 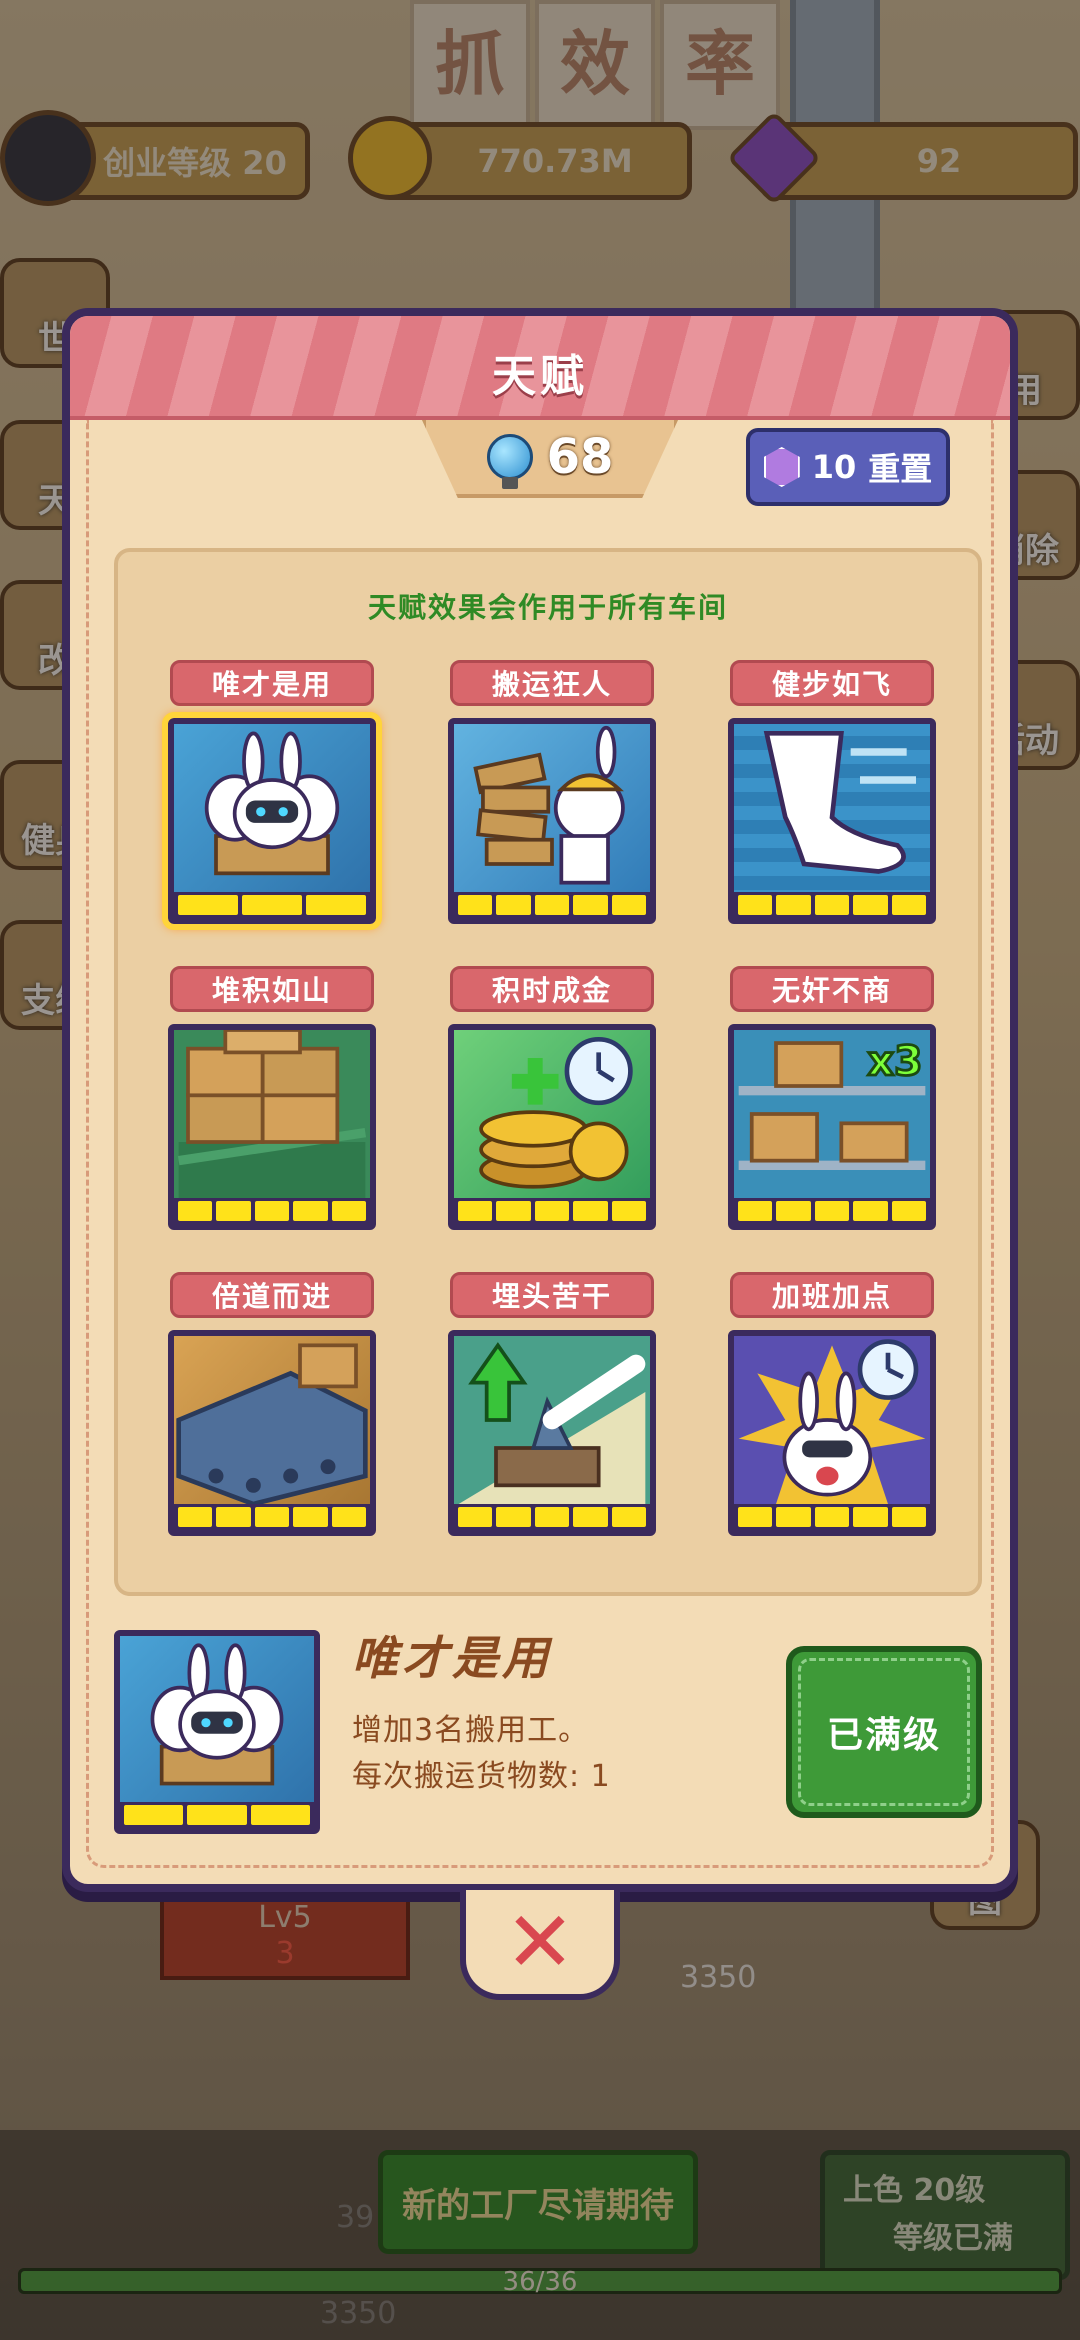 What do you see at coordinates (481, 1776) in the screenshot?
I see `description-line: 每次搬运货物数: 1` at bounding box center [481, 1776].